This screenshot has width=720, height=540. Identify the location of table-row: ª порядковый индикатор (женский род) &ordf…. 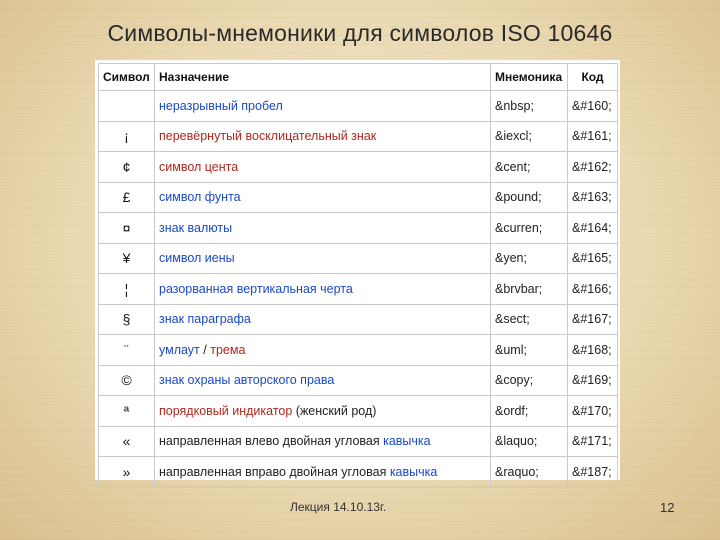
(358, 411).